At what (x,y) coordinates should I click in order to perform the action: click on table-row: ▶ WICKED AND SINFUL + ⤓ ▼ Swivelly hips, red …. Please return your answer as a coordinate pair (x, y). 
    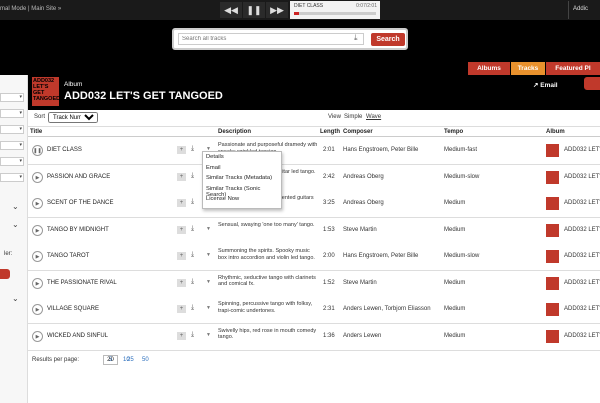
    Looking at the image, I should click on (314, 337).